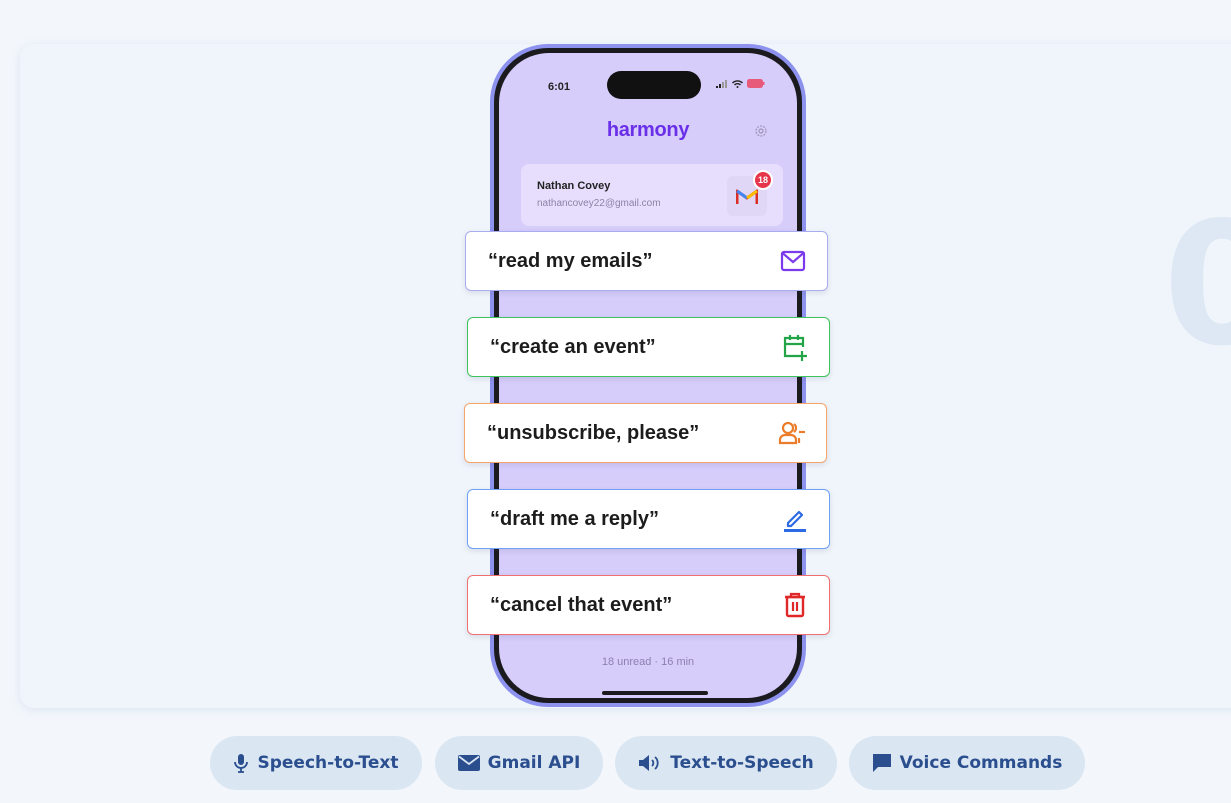  Describe the element at coordinates (649, 763) in the screenshot. I see `speaker-icon` at that location.